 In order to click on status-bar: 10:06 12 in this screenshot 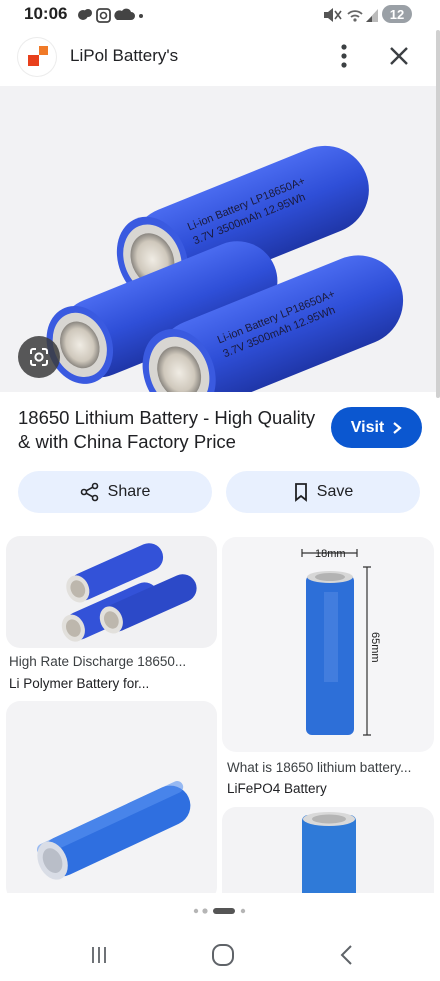, I will do `click(220, 15)`.